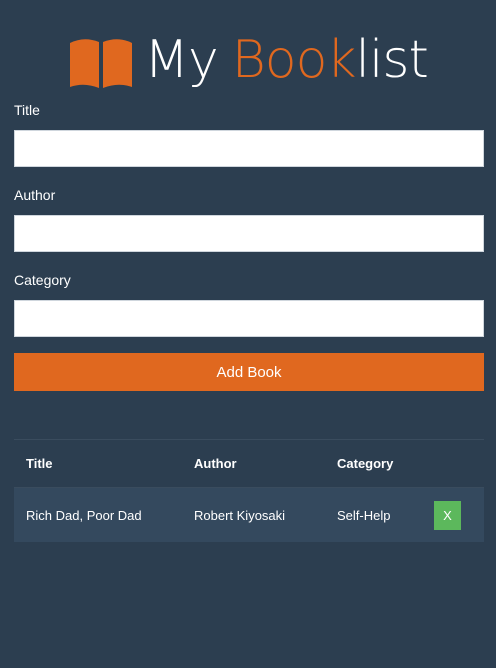  What do you see at coordinates (84, 515) in the screenshot?
I see `row-title: Rich Dad, Poor Dad` at bounding box center [84, 515].